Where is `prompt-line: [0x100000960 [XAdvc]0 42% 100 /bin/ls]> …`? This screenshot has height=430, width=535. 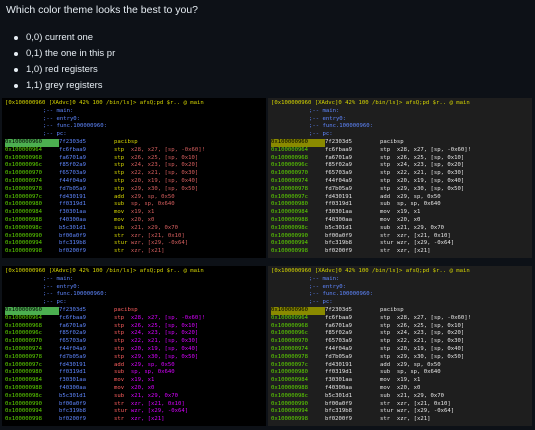 prompt-line: [0x100000960 [XAdvc]0 42% 100 /bin/ls]> … is located at coordinates (104, 103).